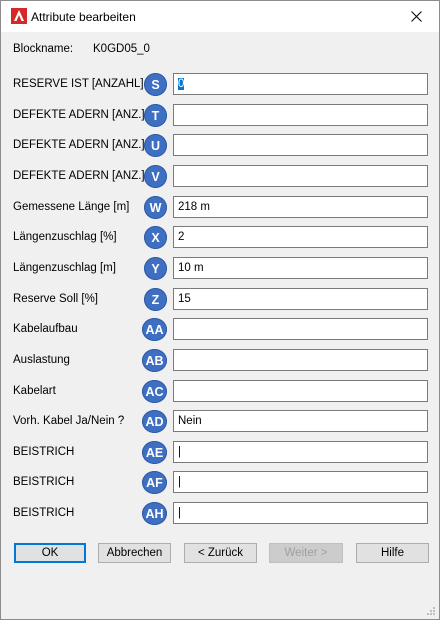  Describe the element at coordinates (64, 268) in the screenshot. I see `attribute-label: Längenzuschlag [m]` at that location.